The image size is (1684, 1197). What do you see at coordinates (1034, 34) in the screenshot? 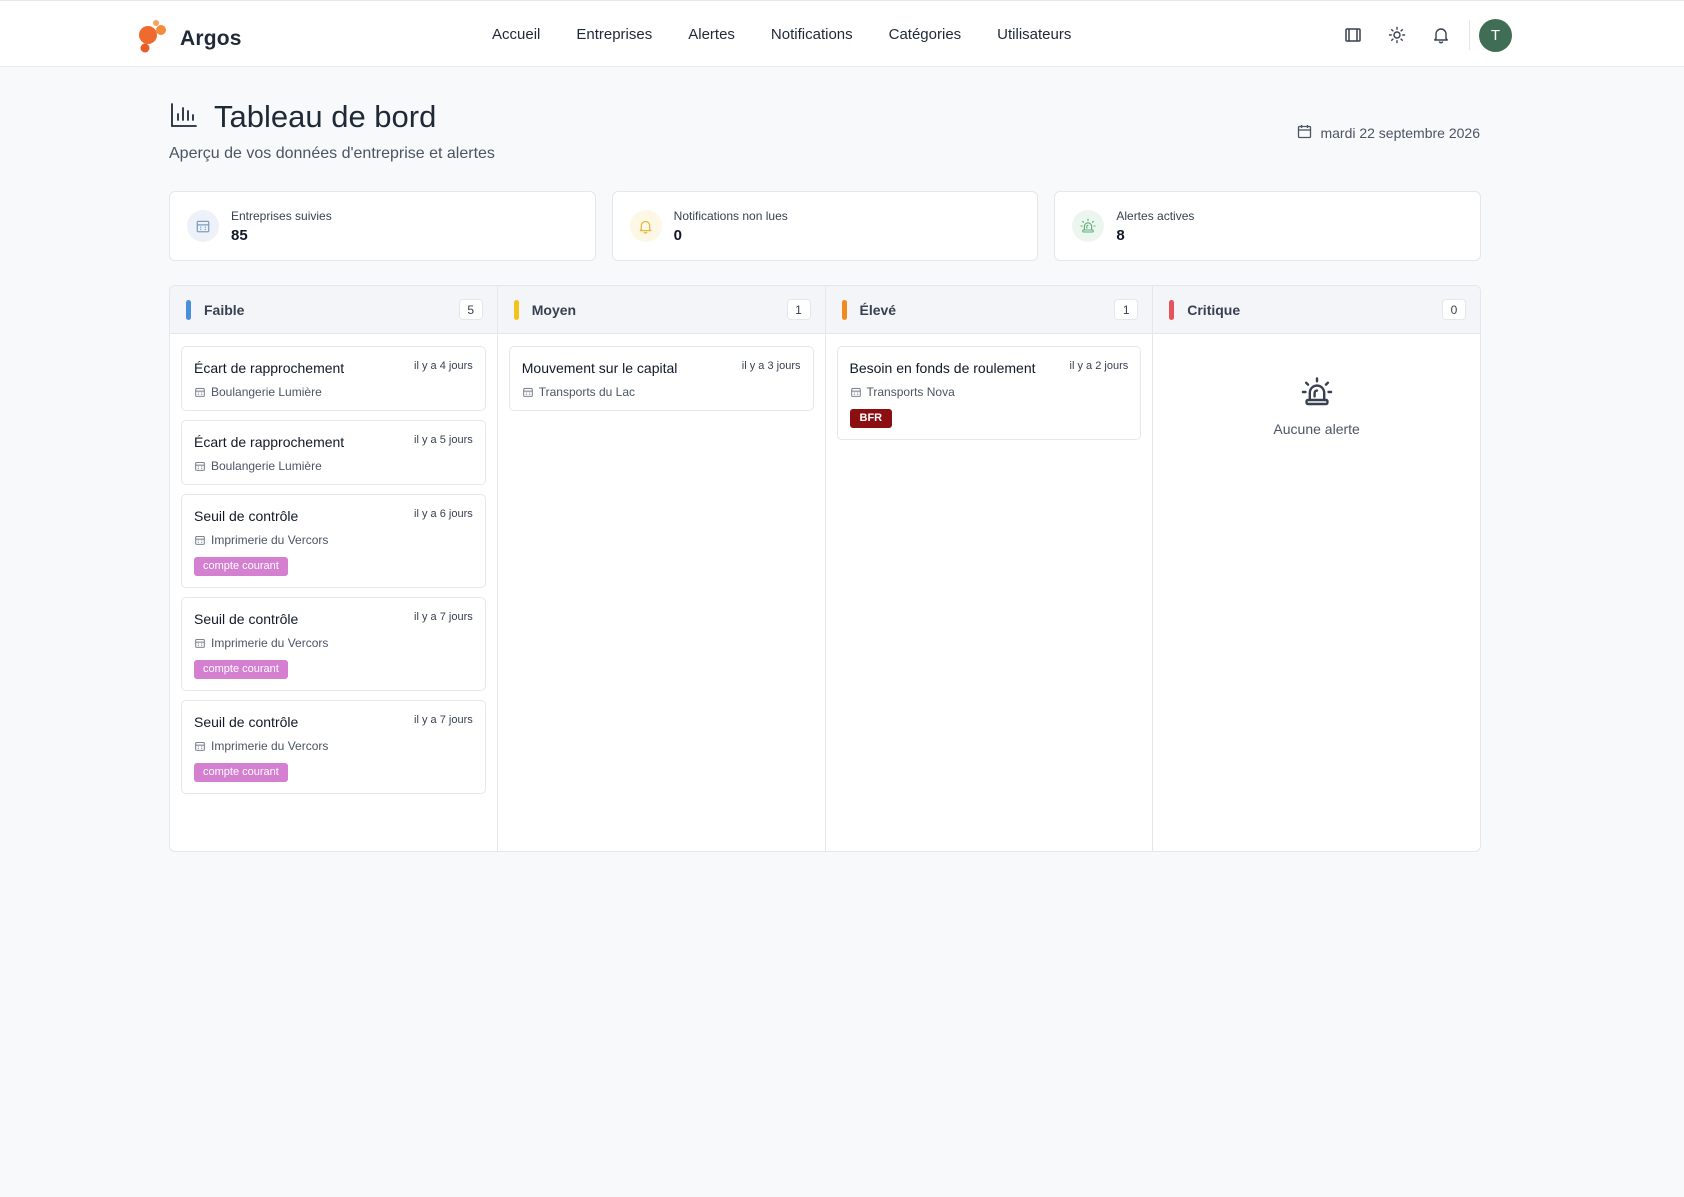
I see `nav-utilisateurs: Utilisateurs` at bounding box center [1034, 34].